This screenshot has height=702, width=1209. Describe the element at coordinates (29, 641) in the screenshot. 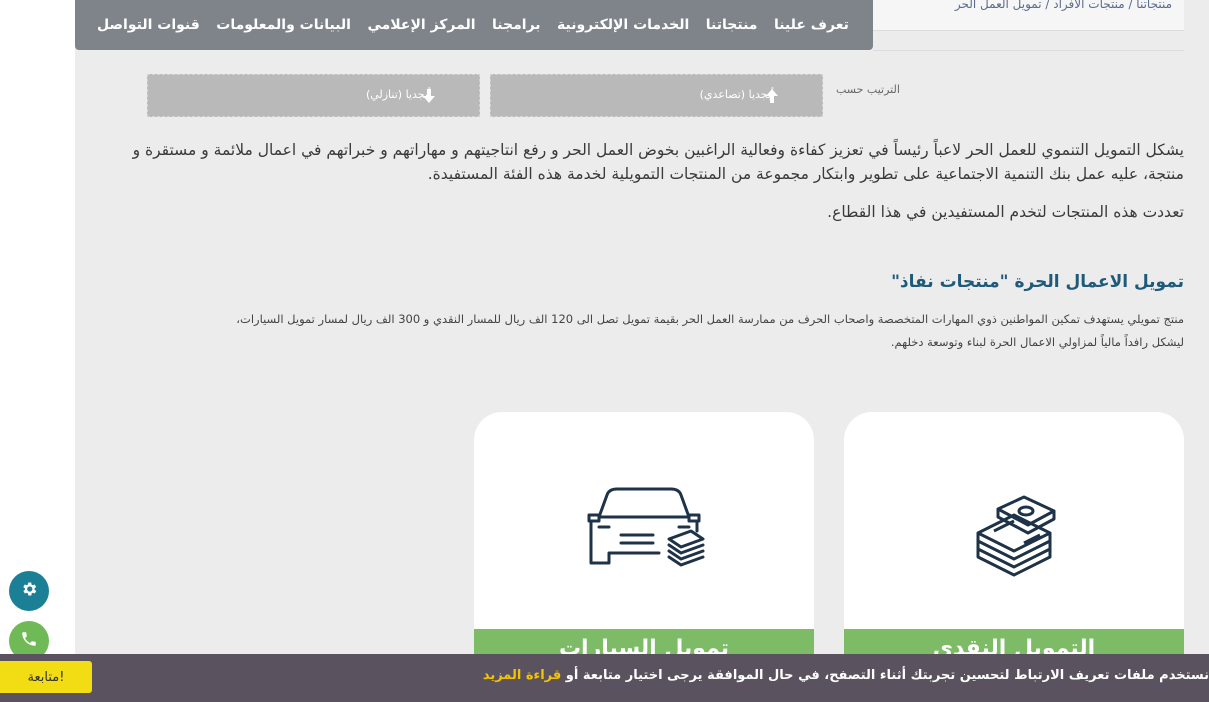

I see `phone-icon` at that location.